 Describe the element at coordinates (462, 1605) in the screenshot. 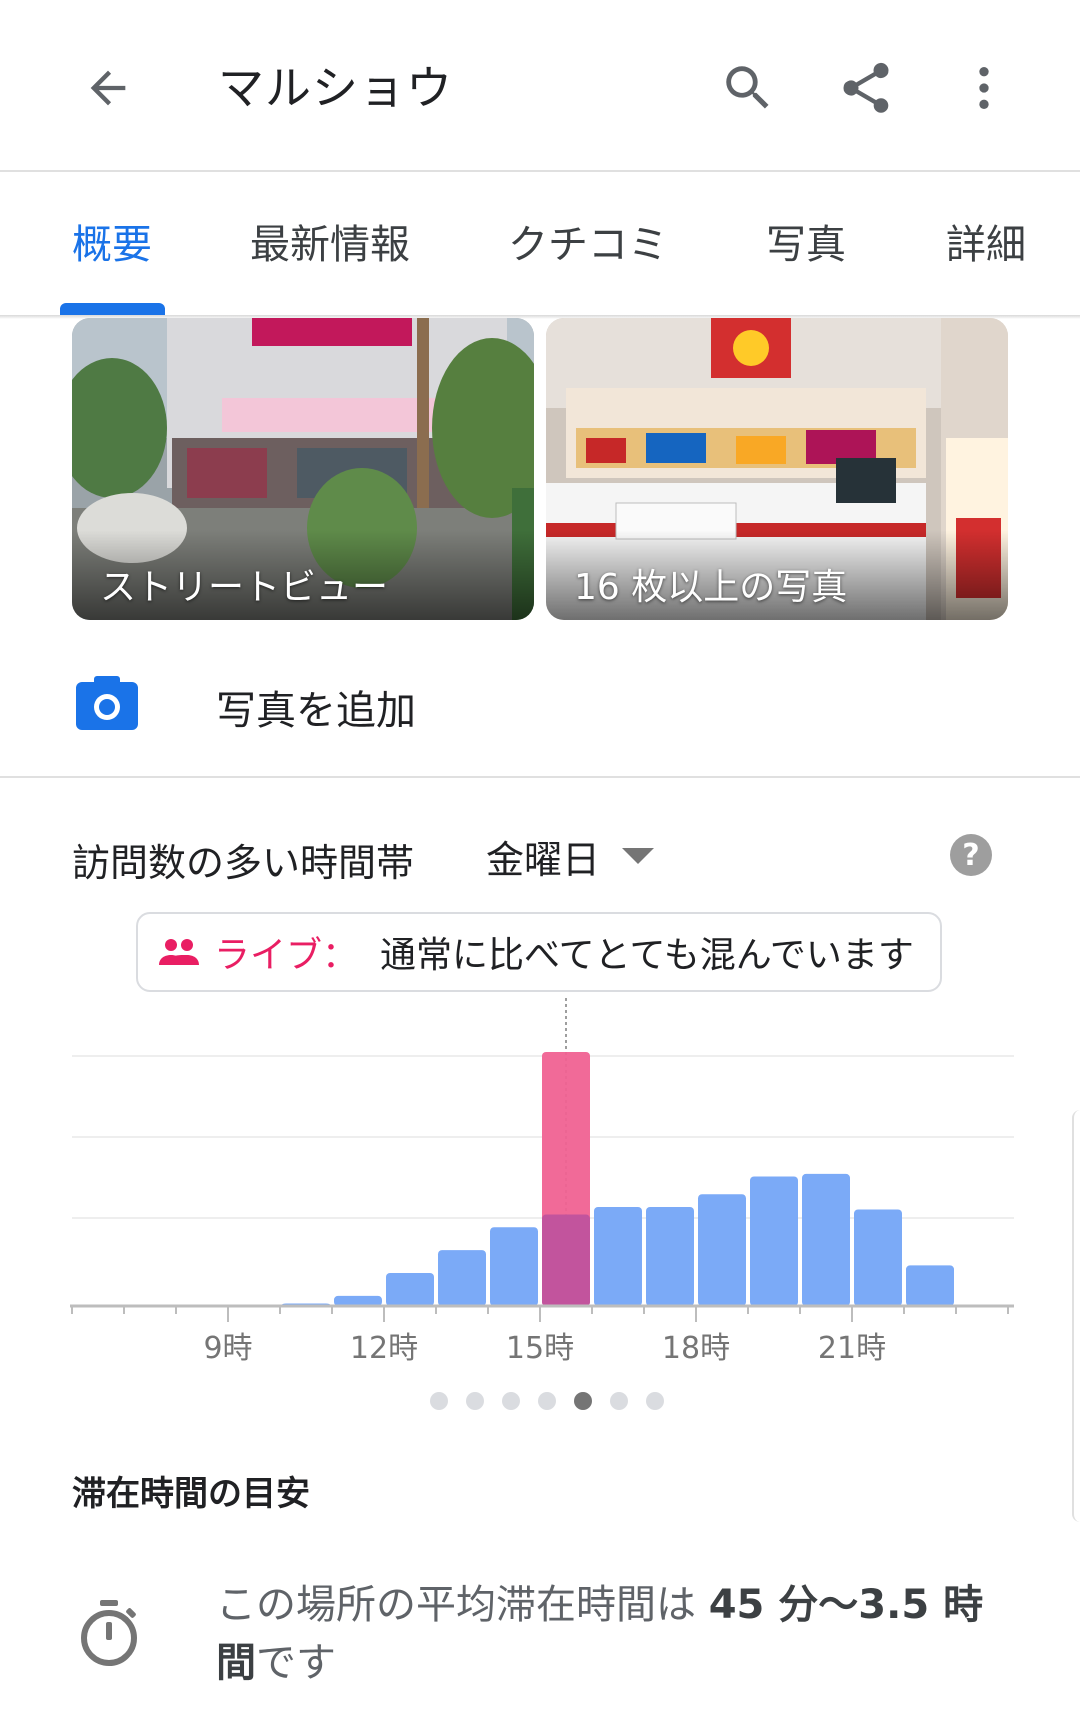

I see `dwell-time-prefix: この場所の平均滞在時間は` at that location.